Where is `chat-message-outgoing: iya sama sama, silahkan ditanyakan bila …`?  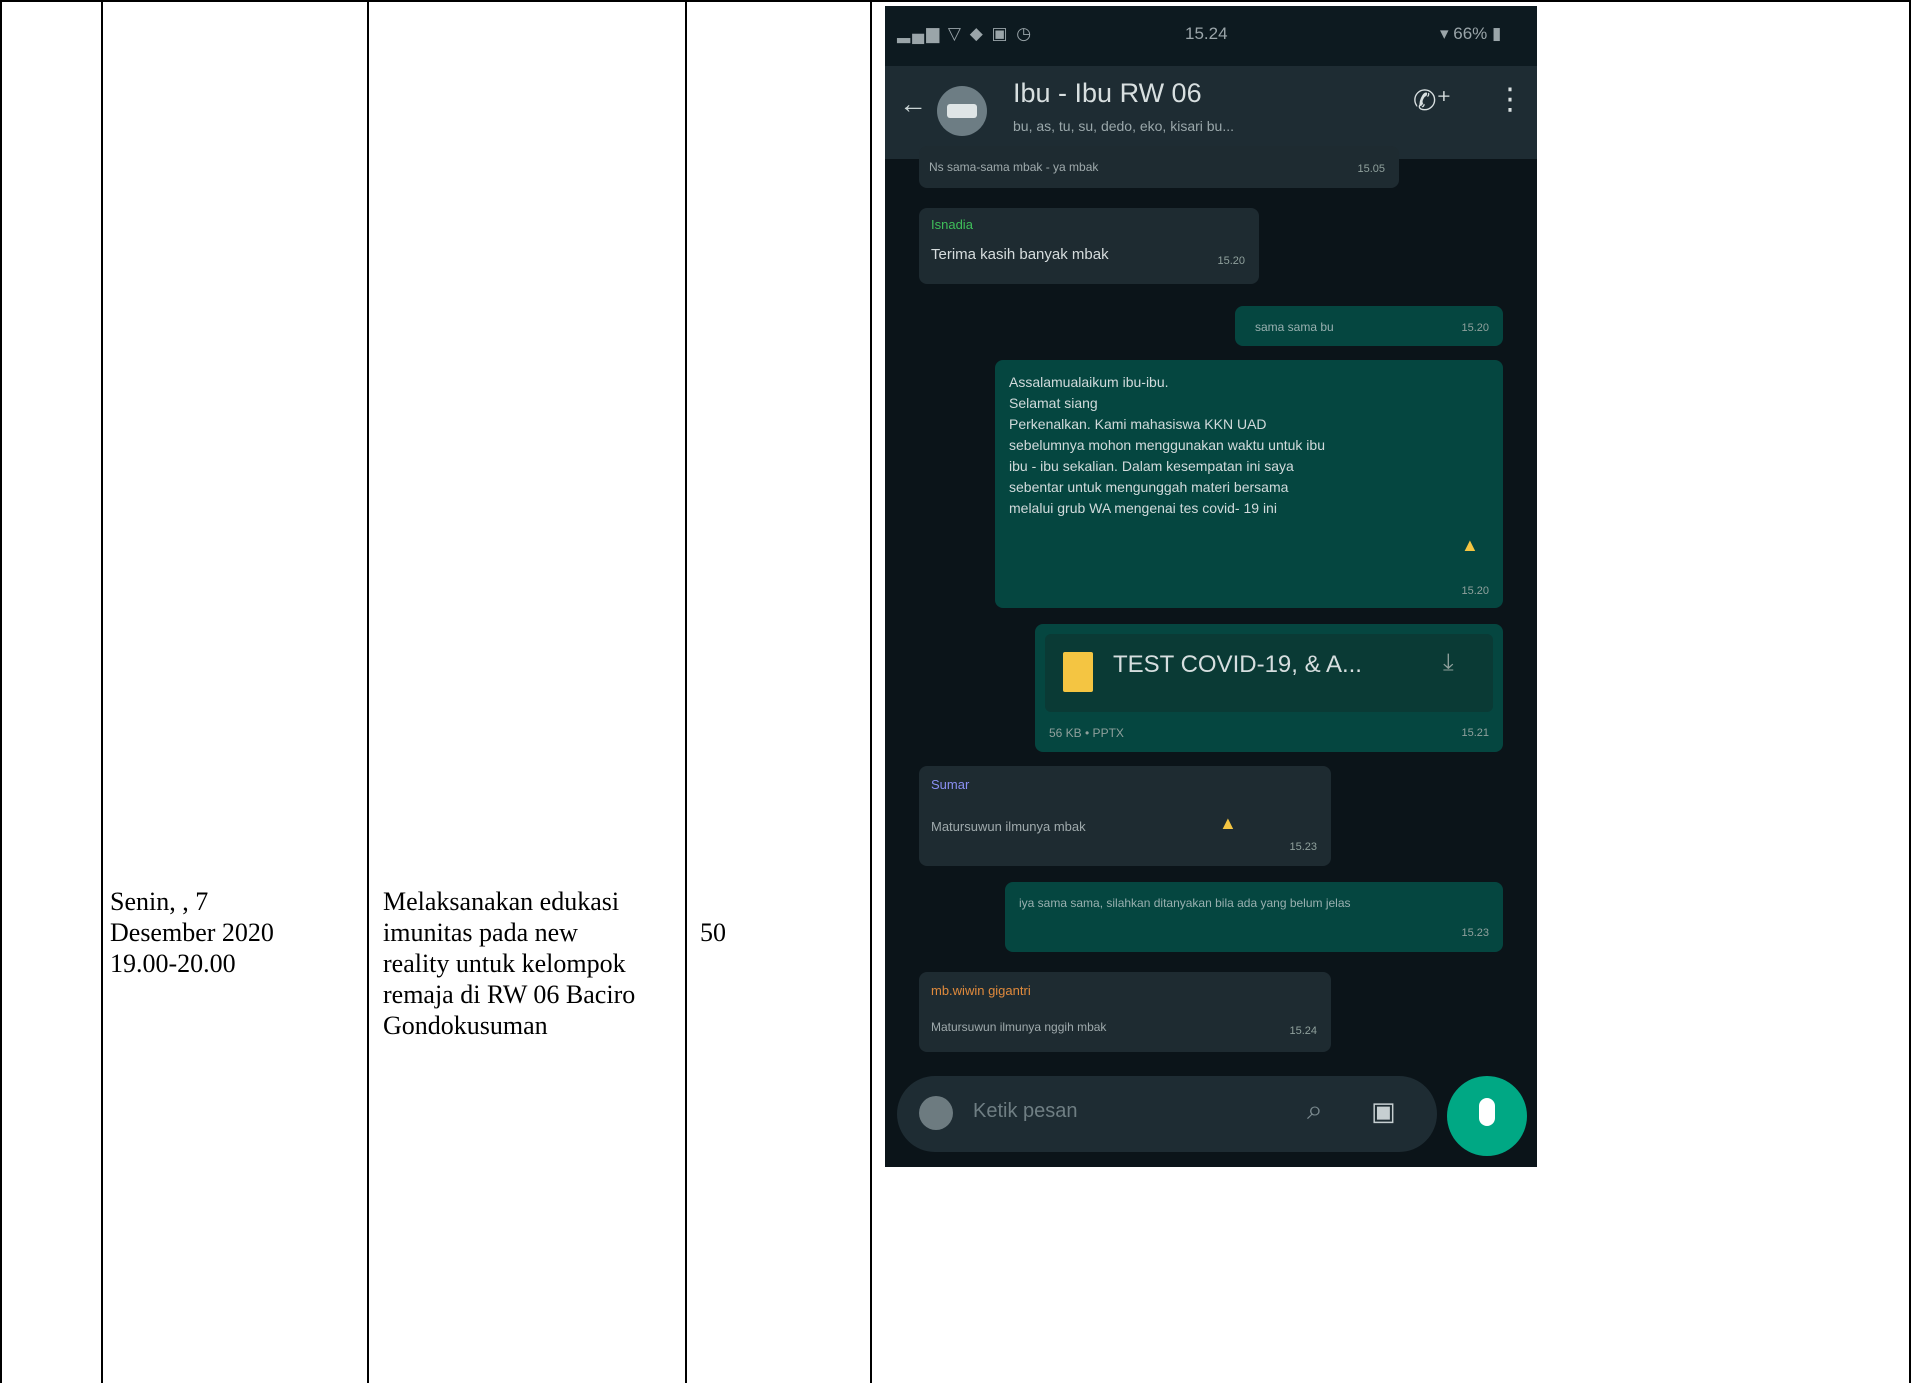
chat-message-outgoing: iya sama sama, silahkan ditanyakan bila … is located at coordinates (1254, 917).